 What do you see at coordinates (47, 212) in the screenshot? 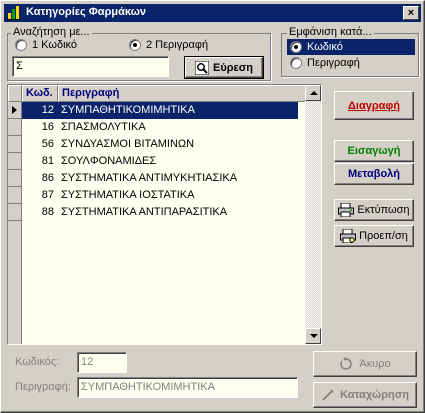
I see `cell-code: 88` at bounding box center [47, 212].